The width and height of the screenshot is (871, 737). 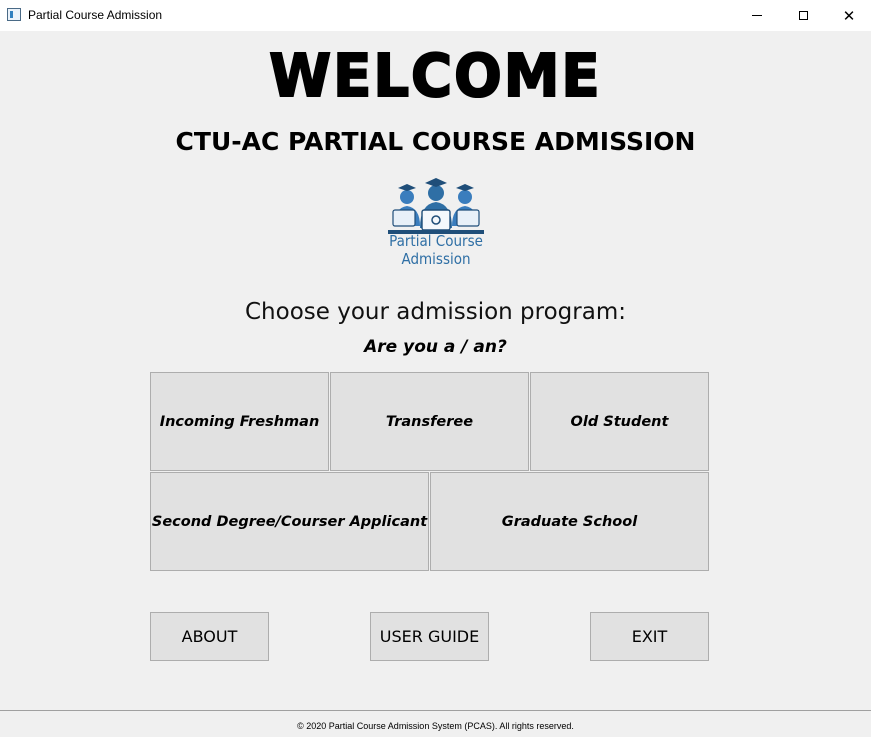 I want to click on admission-prompt: Choose your admission program:, so click(x=435, y=312).